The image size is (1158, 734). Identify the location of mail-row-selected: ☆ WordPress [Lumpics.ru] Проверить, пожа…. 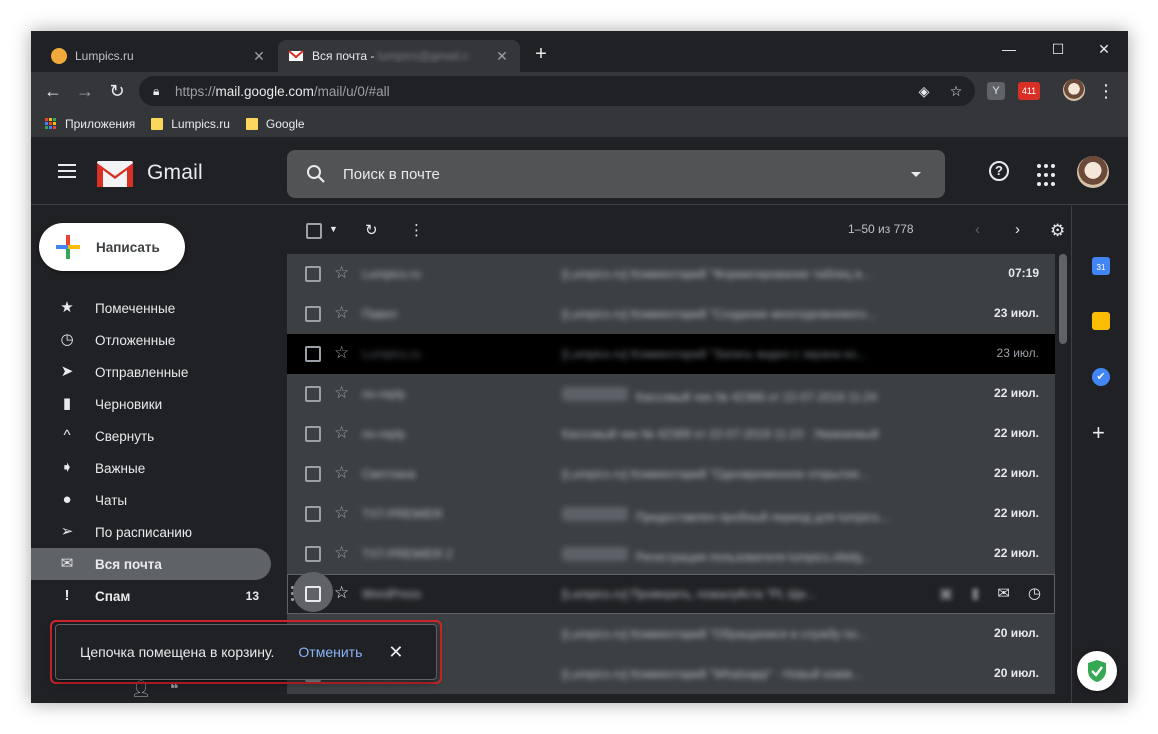
(671, 593).